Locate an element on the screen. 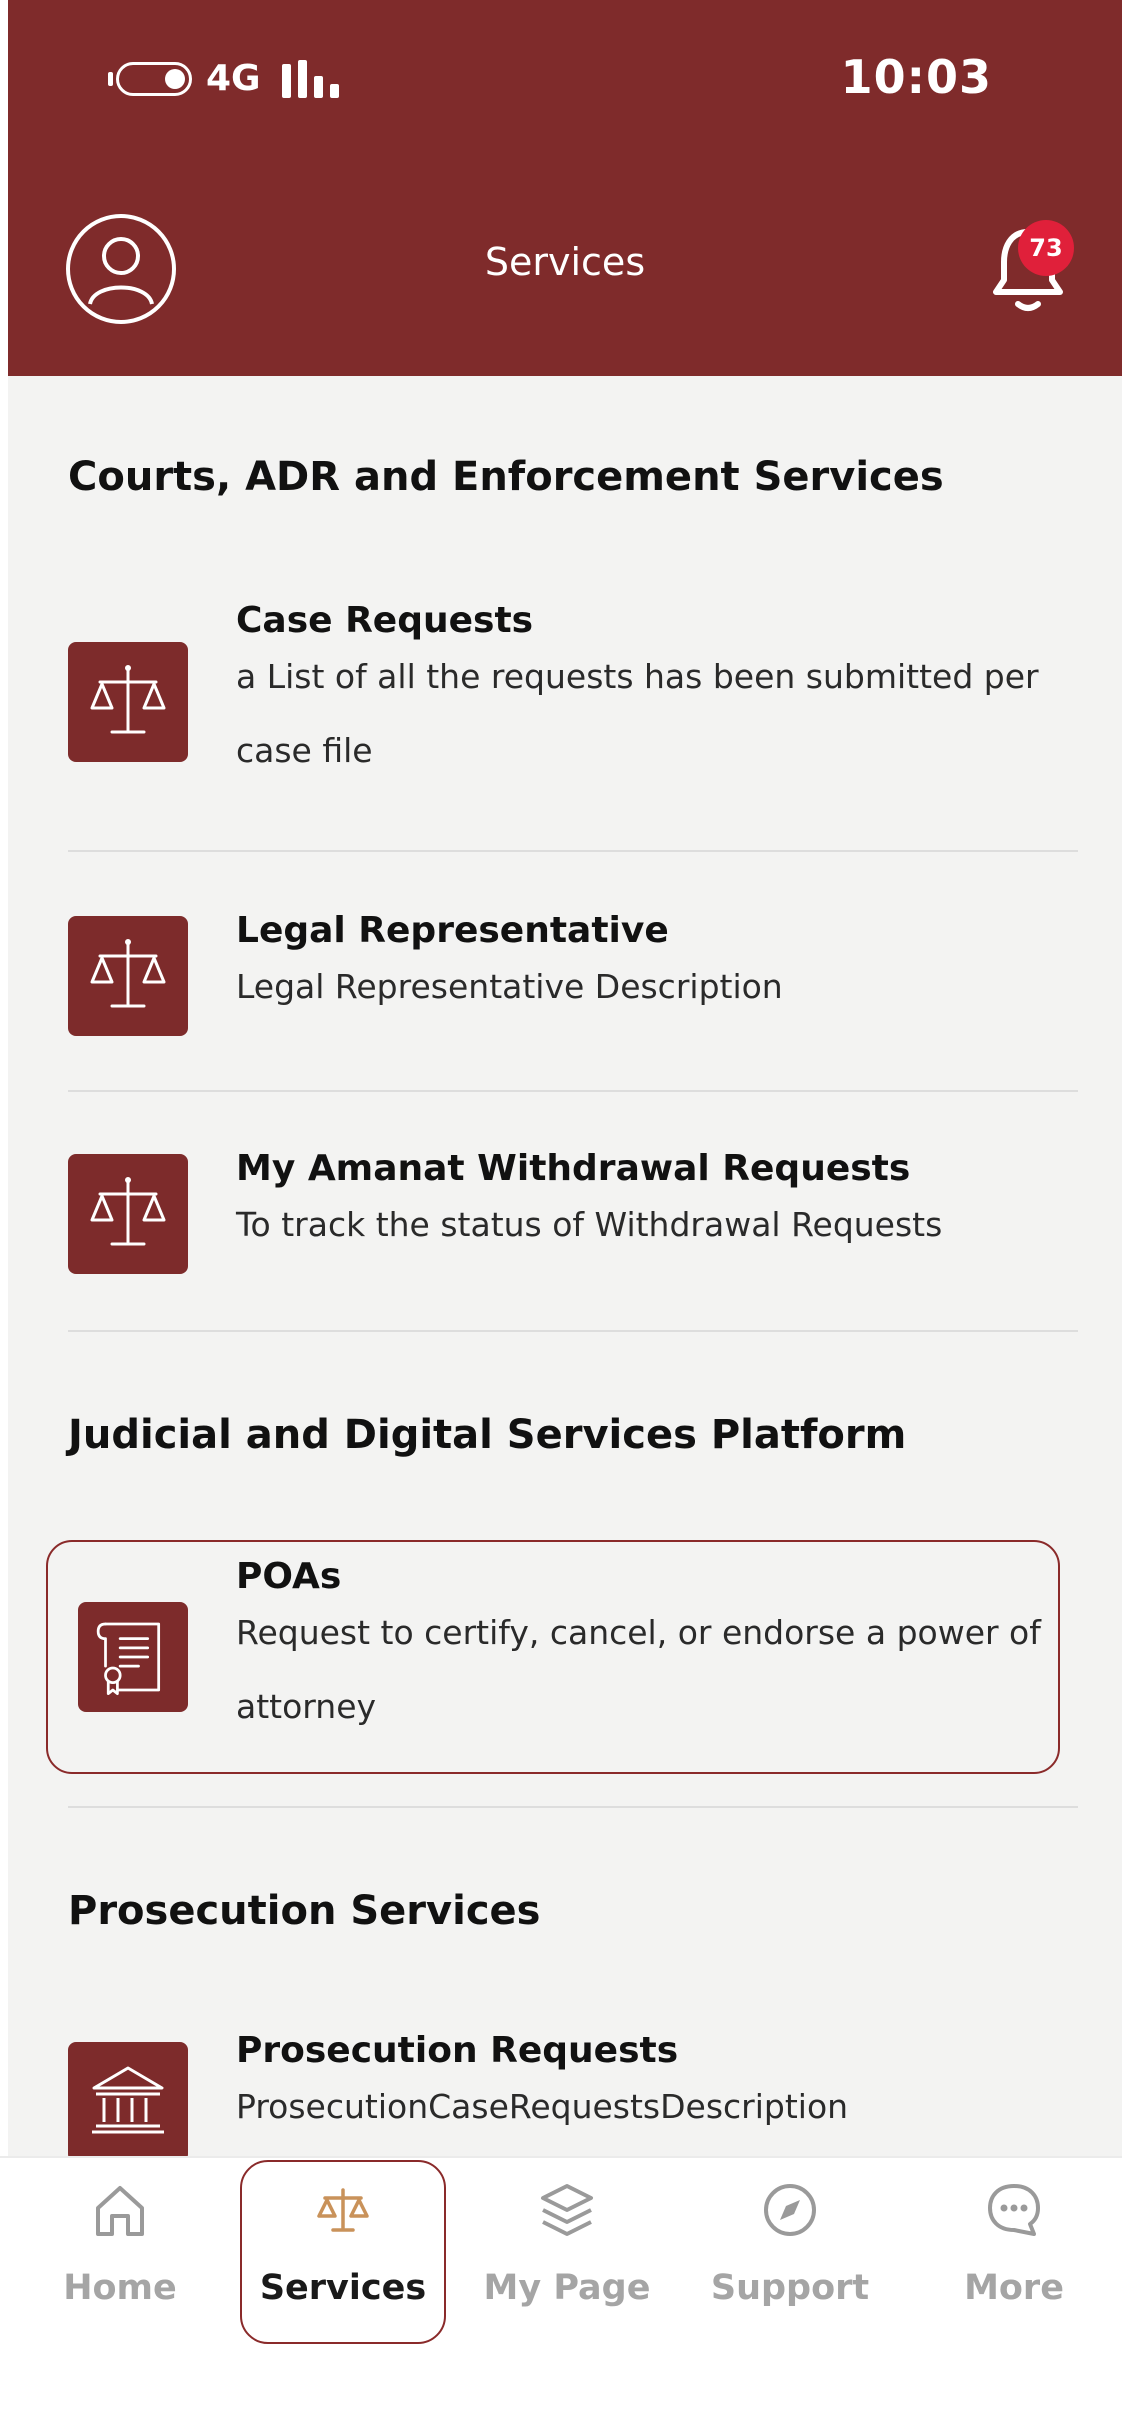 The height and width of the screenshot is (2424, 1122). signal-icon is located at coordinates (317, 79).